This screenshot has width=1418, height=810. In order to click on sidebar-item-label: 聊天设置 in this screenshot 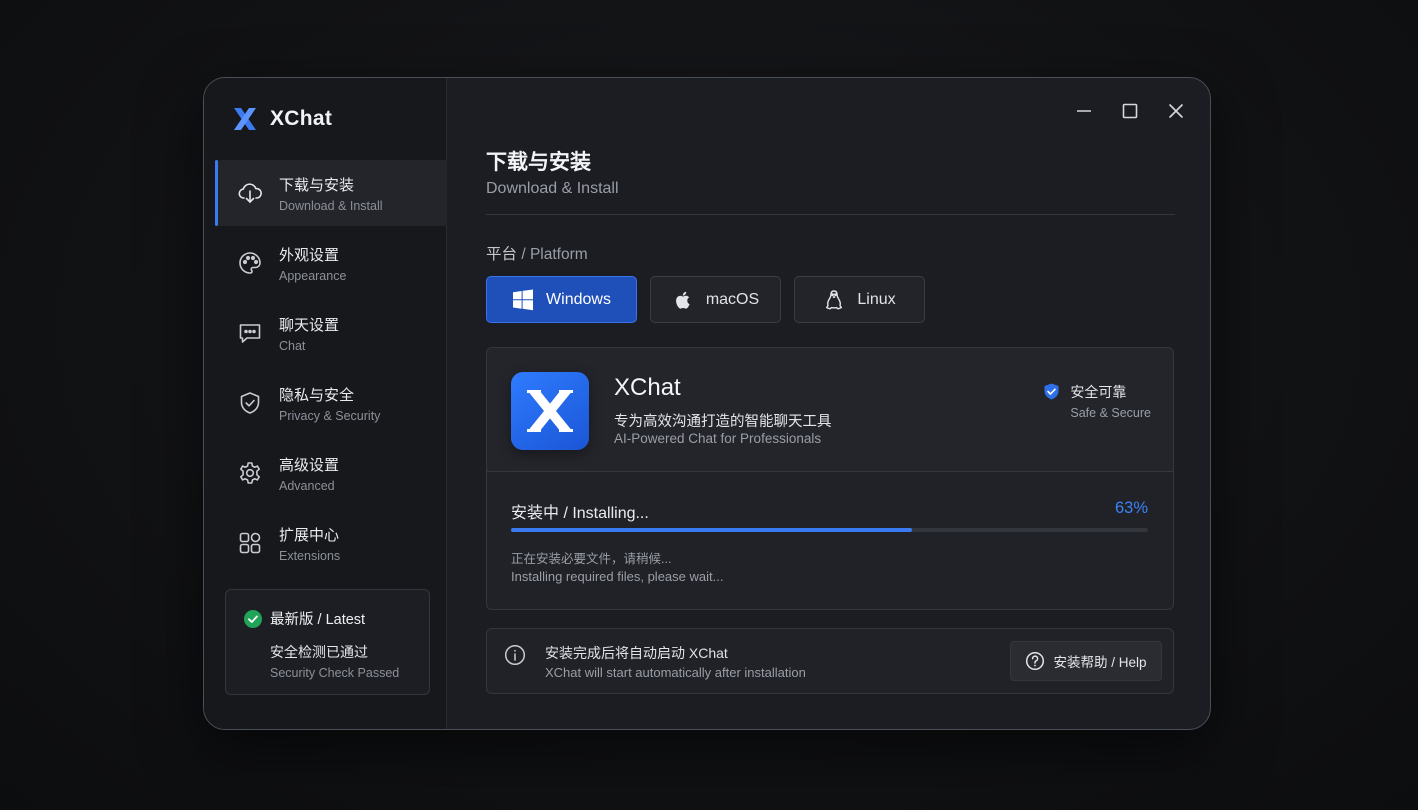, I will do `click(309, 325)`.